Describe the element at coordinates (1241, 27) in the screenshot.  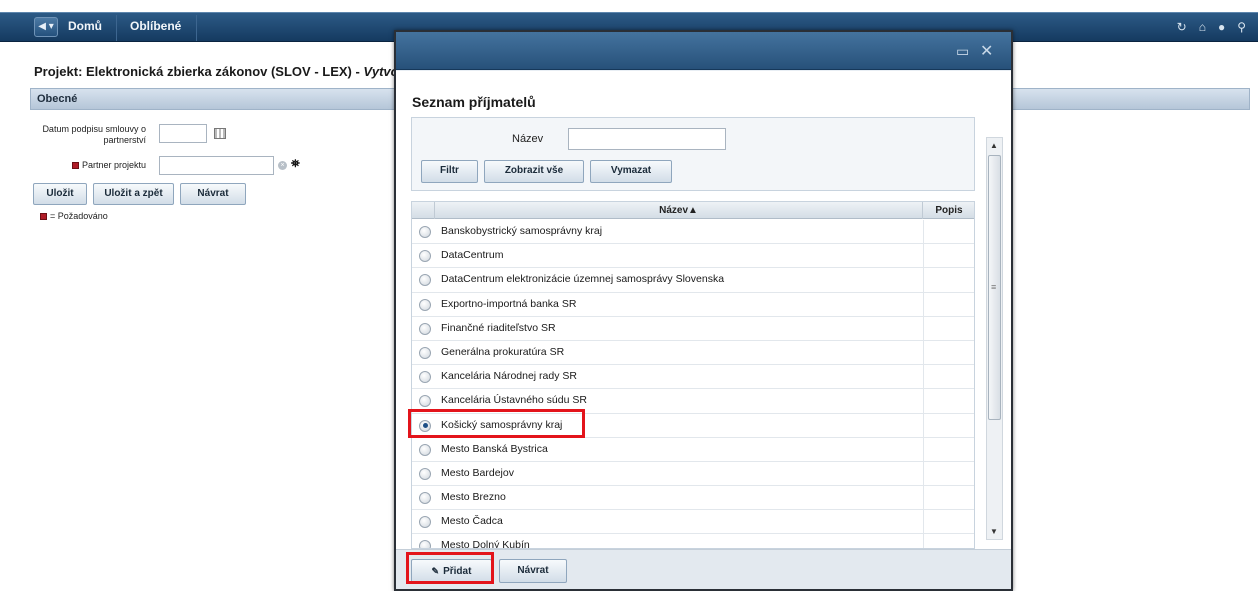
I see `search-icon: ⚲` at that location.